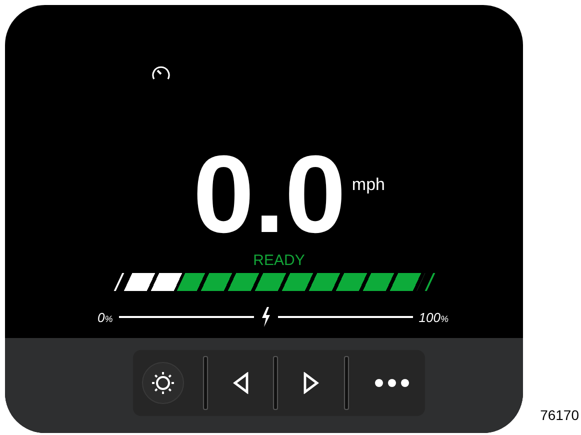 This screenshot has height=435, width=581. What do you see at coordinates (269, 195) in the screenshot?
I see `speed-readout: 0.0` at bounding box center [269, 195].